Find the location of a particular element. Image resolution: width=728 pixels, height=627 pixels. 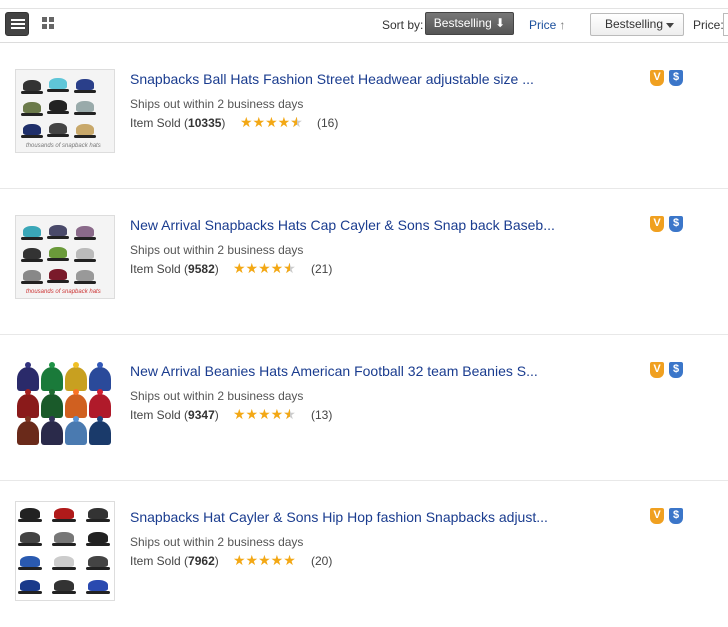

review-count-link: (16) is located at coordinates (327, 123).